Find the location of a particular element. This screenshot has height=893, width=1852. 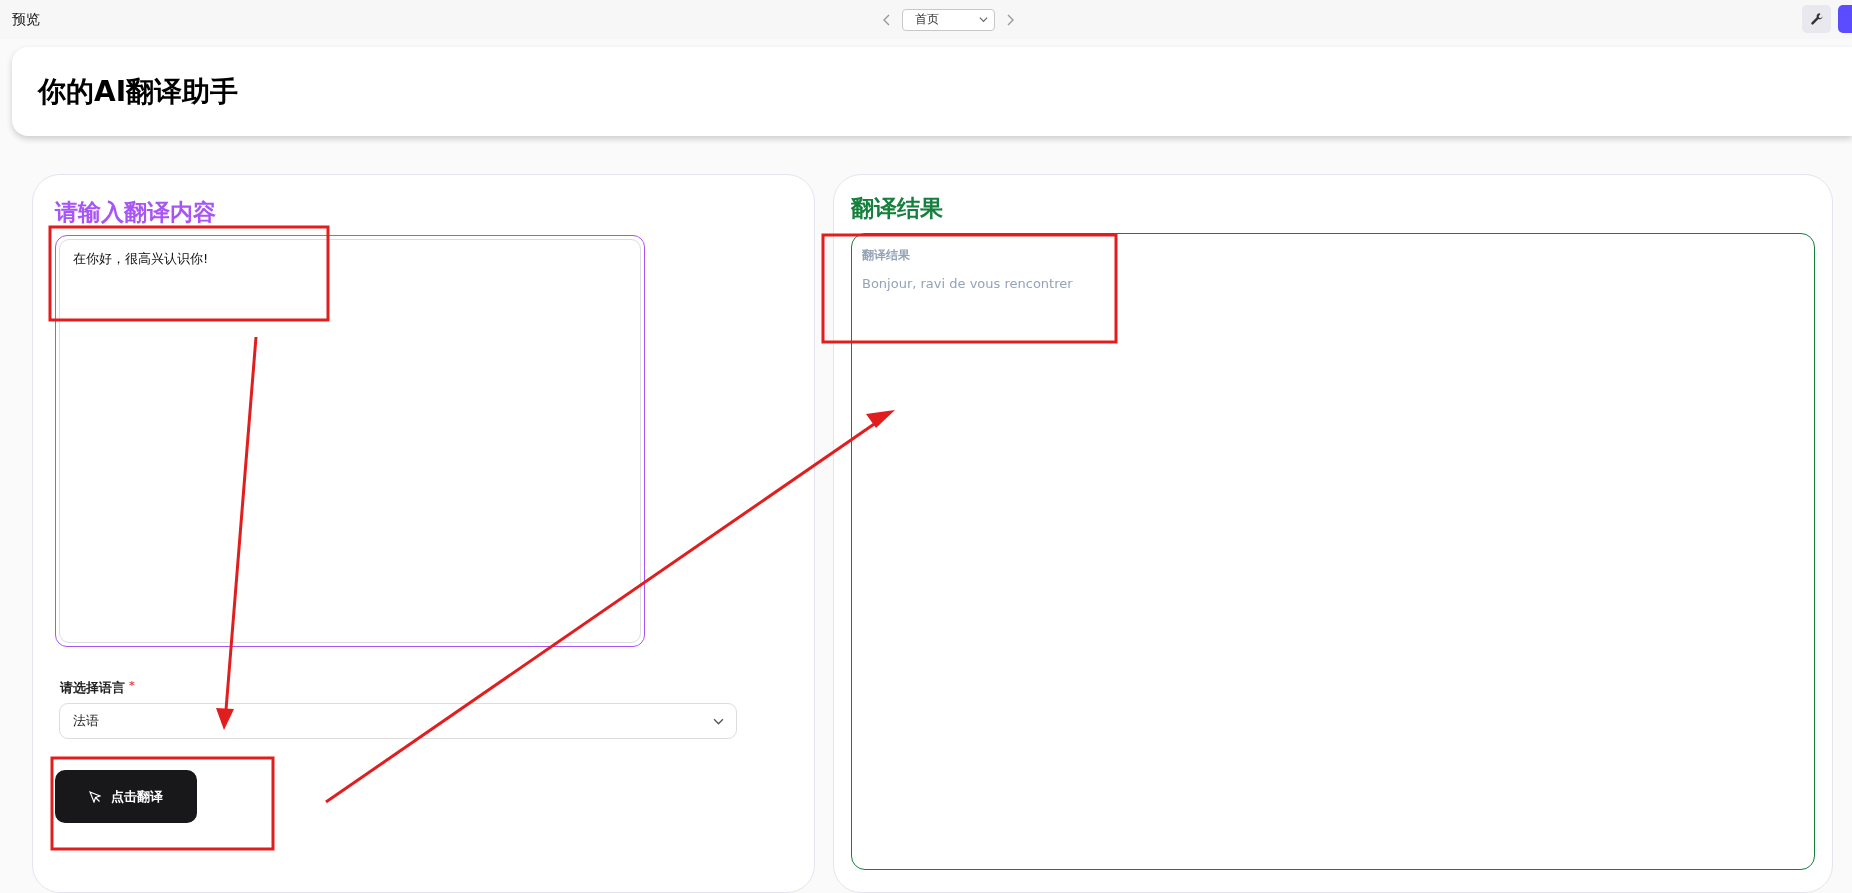

language-select: 法语 is located at coordinates (398, 721).